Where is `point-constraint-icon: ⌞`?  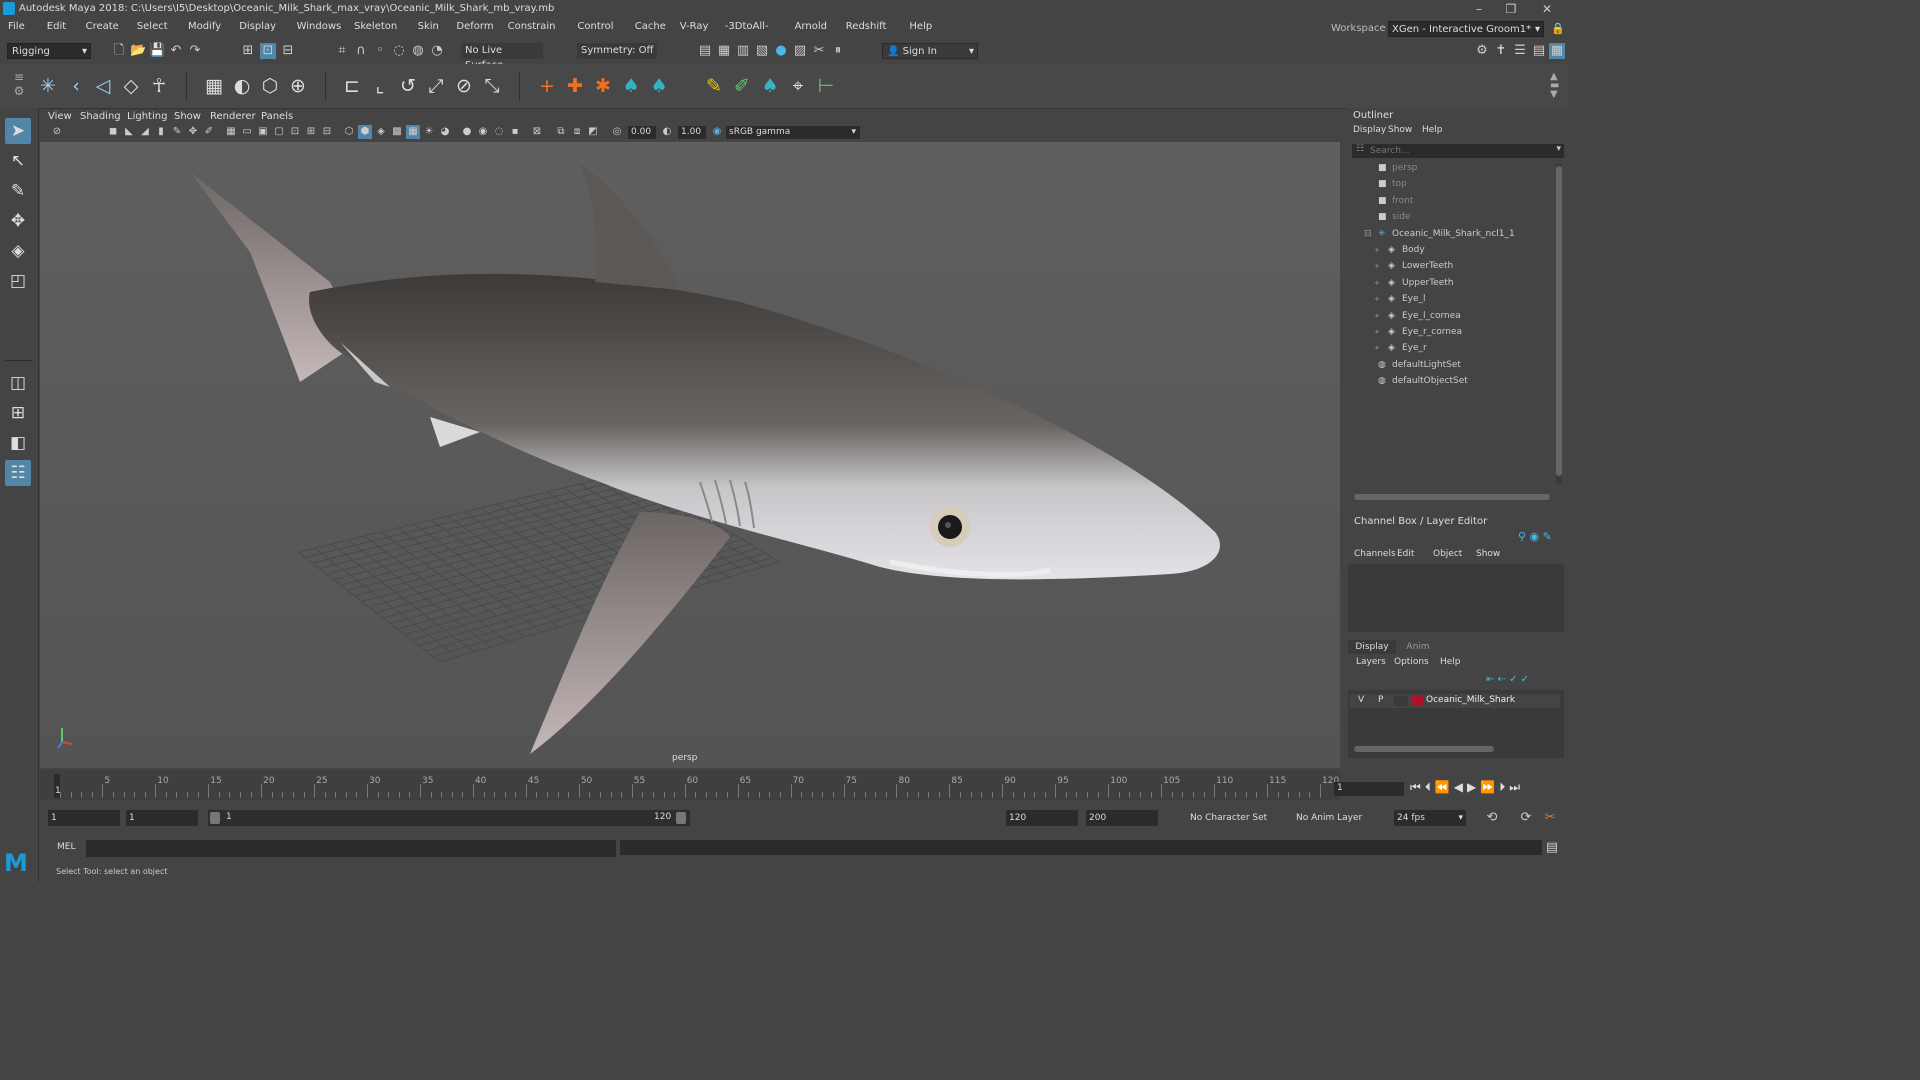 point-constraint-icon: ⌞ is located at coordinates (380, 86).